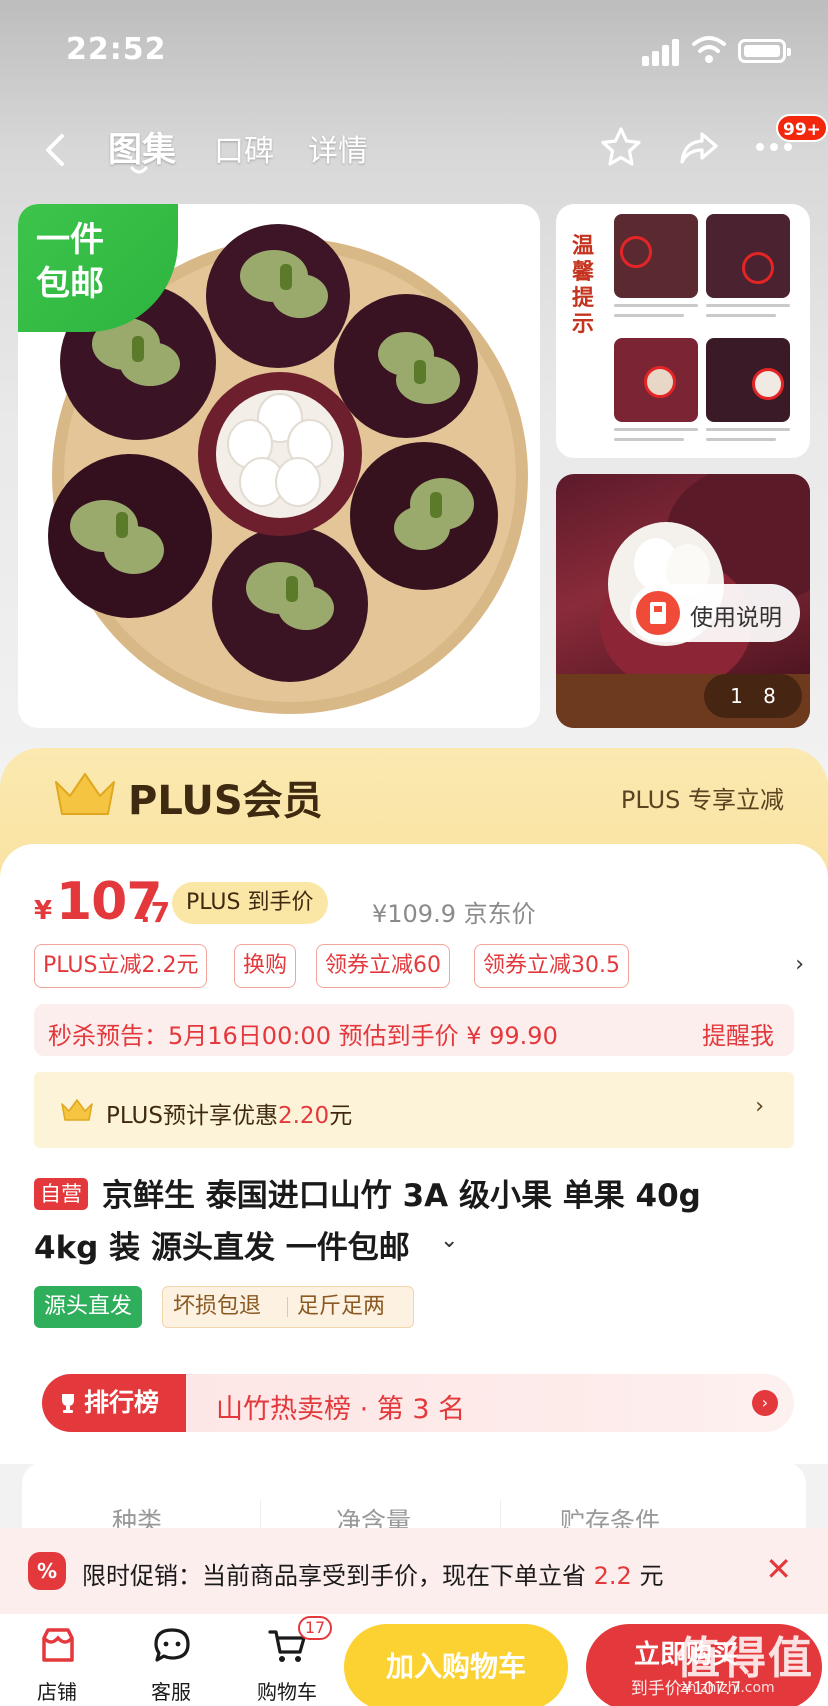  Describe the element at coordinates (55, 150) in the screenshot. I see `back-arrow-icon` at that location.